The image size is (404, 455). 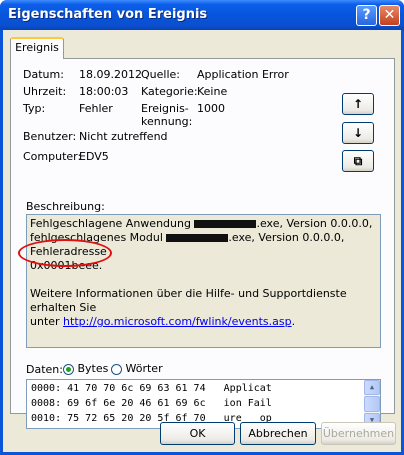 What do you see at coordinates (169, 91) in the screenshot?
I see `kategorie-label: Kategorie:` at bounding box center [169, 91].